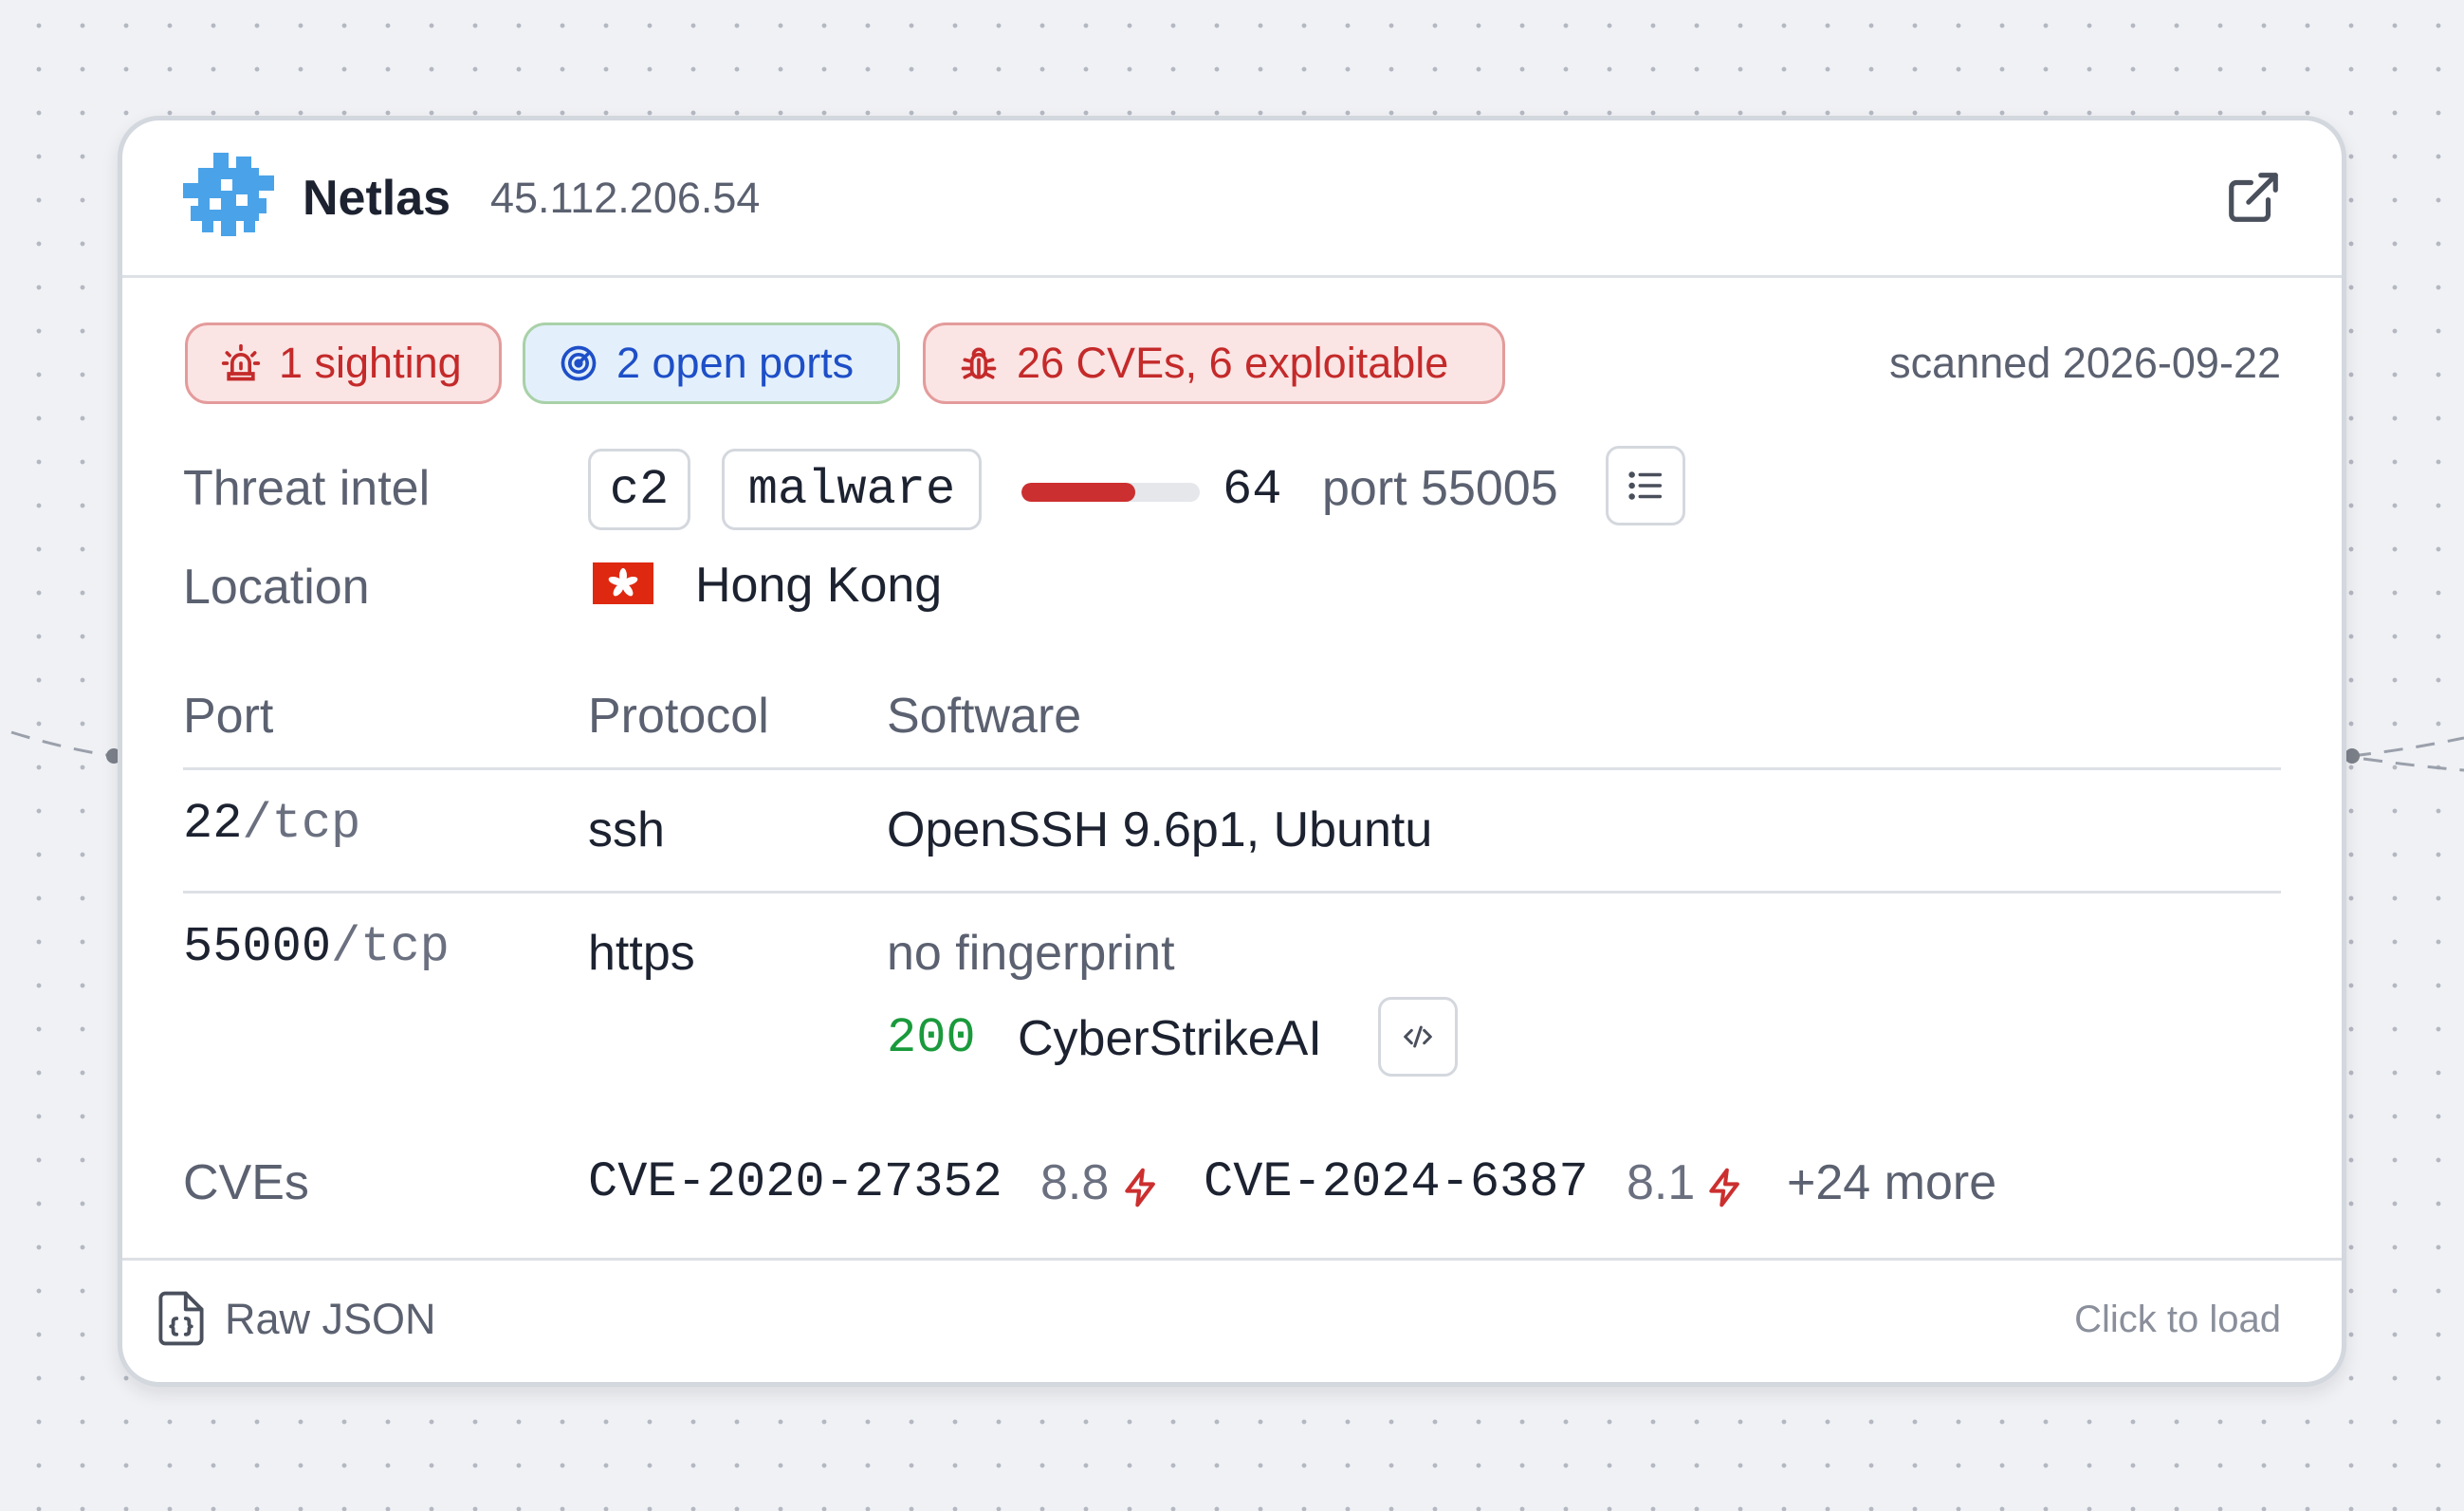  I want to click on more-cves-link: +24 more, so click(1891, 1182).